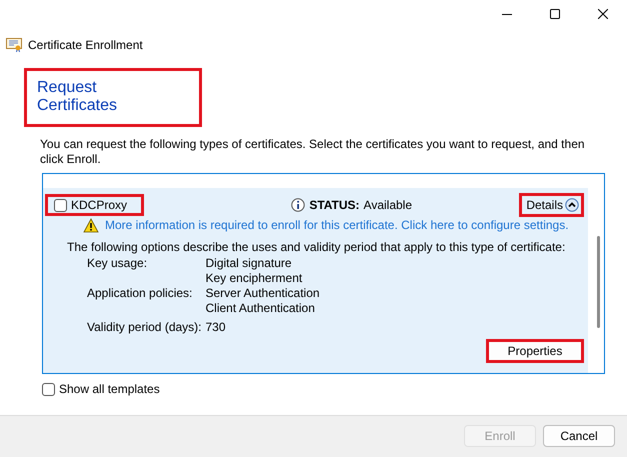 Image resolution: width=627 pixels, height=457 pixels. Describe the element at coordinates (263, 293) in the screenshot. I see `option-value: Server Authentication` at that location.